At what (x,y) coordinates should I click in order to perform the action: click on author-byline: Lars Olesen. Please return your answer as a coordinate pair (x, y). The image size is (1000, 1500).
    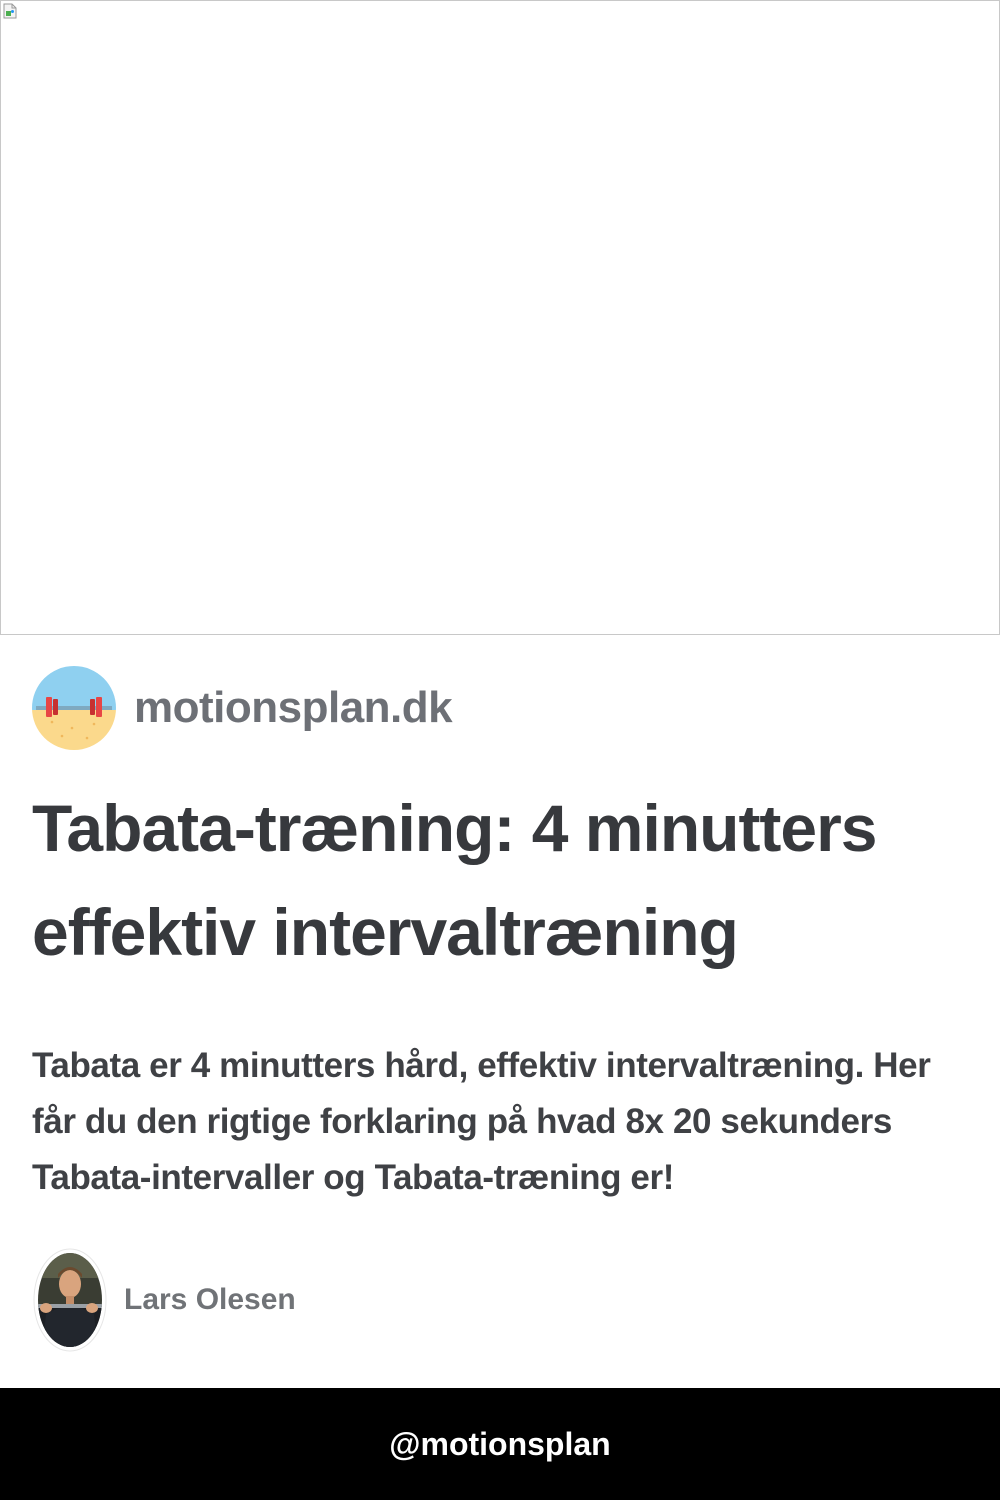
    Looking at the image, I should click on (164, 1300).